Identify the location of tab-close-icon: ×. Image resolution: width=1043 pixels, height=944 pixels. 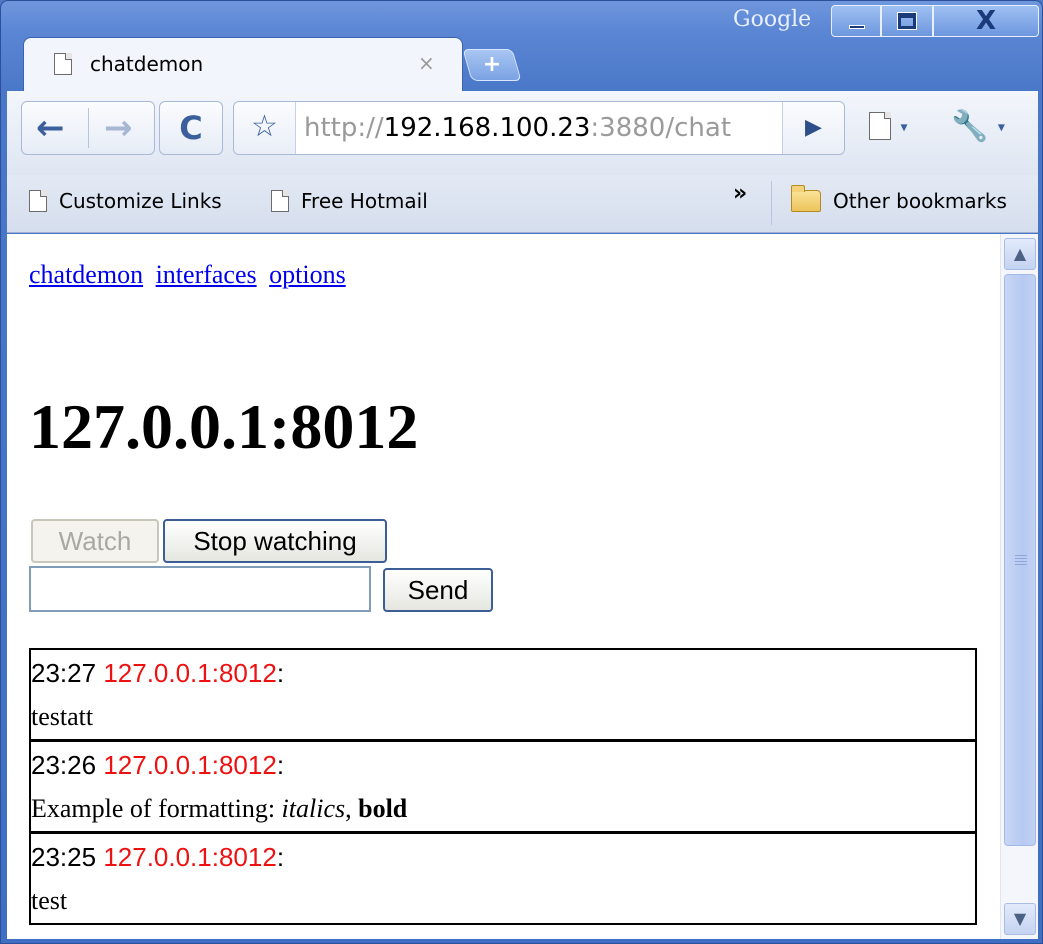
(426, 63).